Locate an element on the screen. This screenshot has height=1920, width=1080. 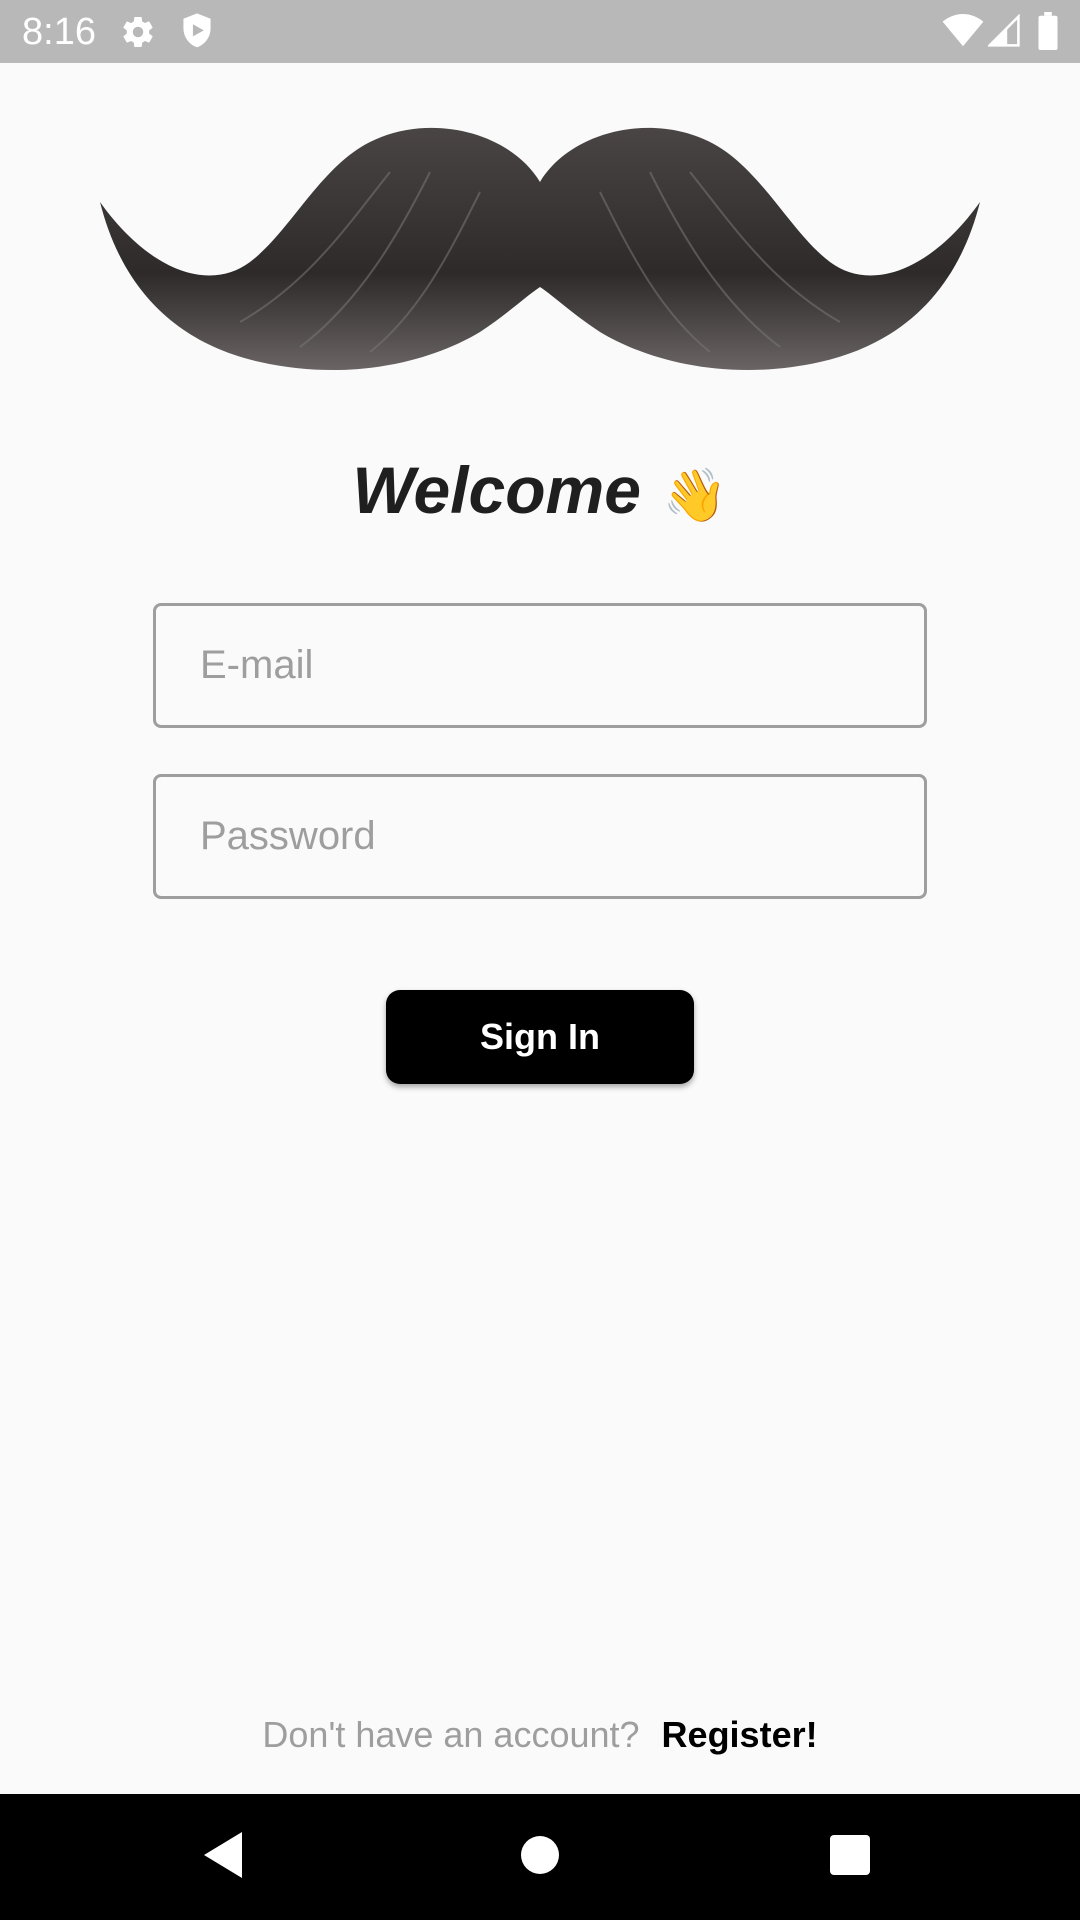
navigation-bar is located at coordinates (540, 1857).